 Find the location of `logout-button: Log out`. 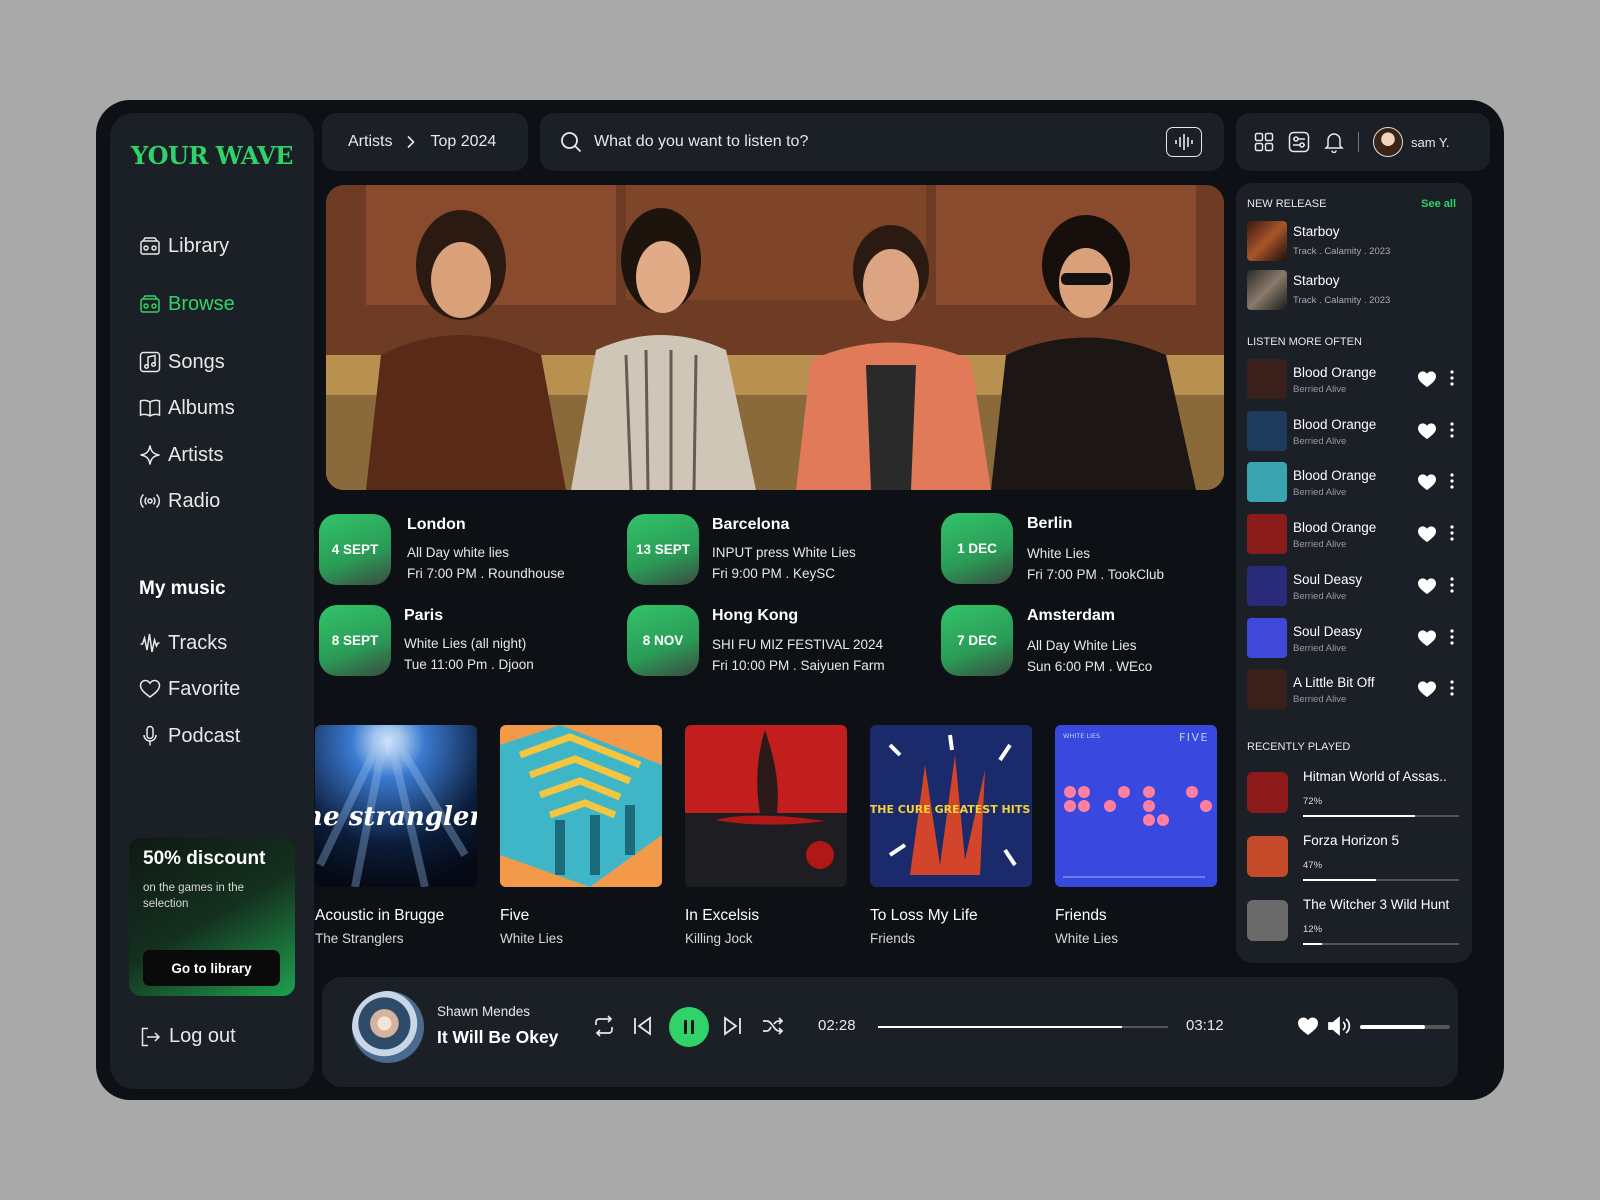

logout-button: Log out is located at coordinates (187, 1036).